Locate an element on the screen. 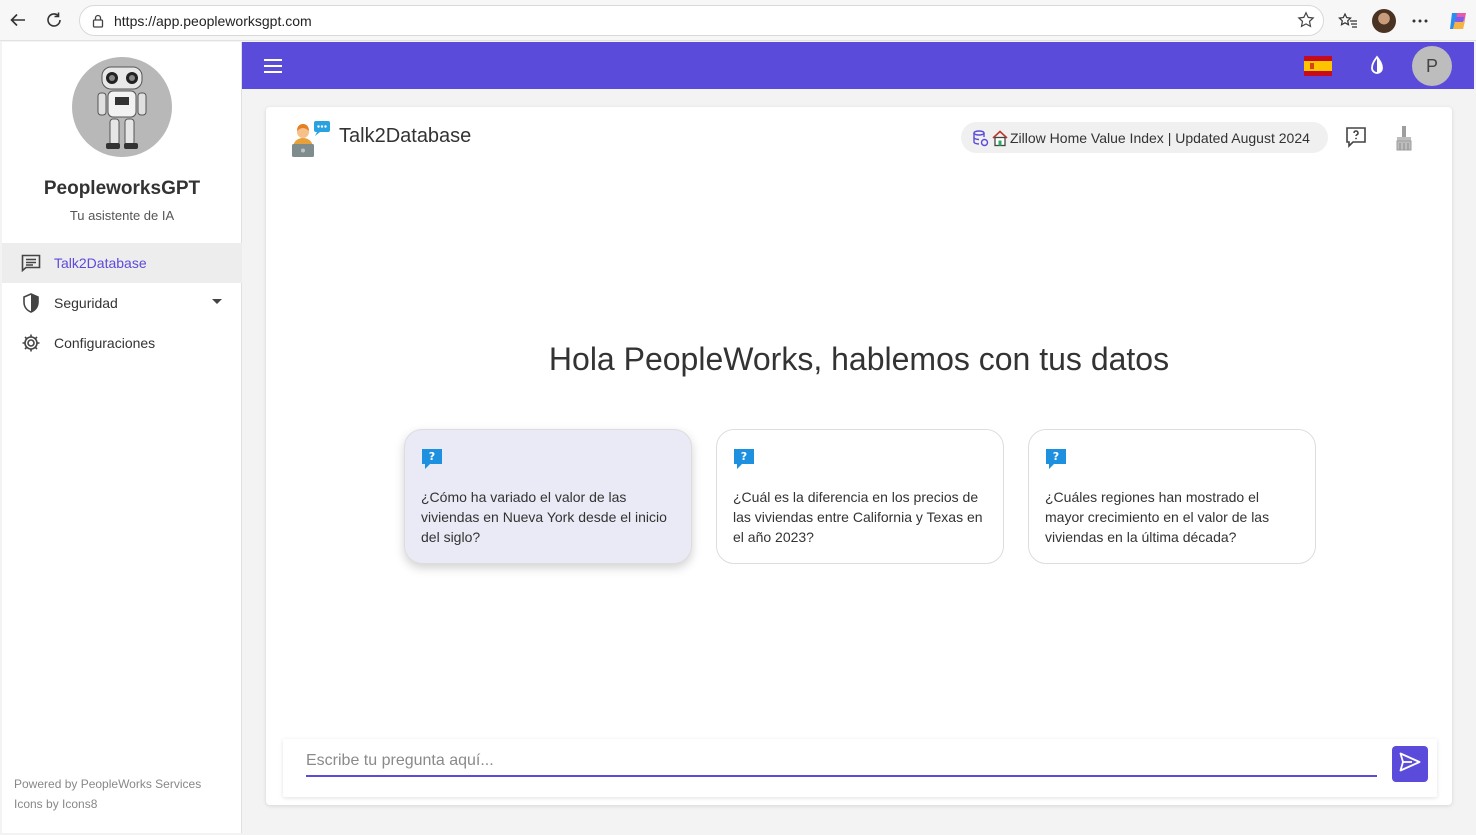 Image resolution: width=1476 pixels, height=835 pixels. profile-avatar is located at coordinates (1384, 21).